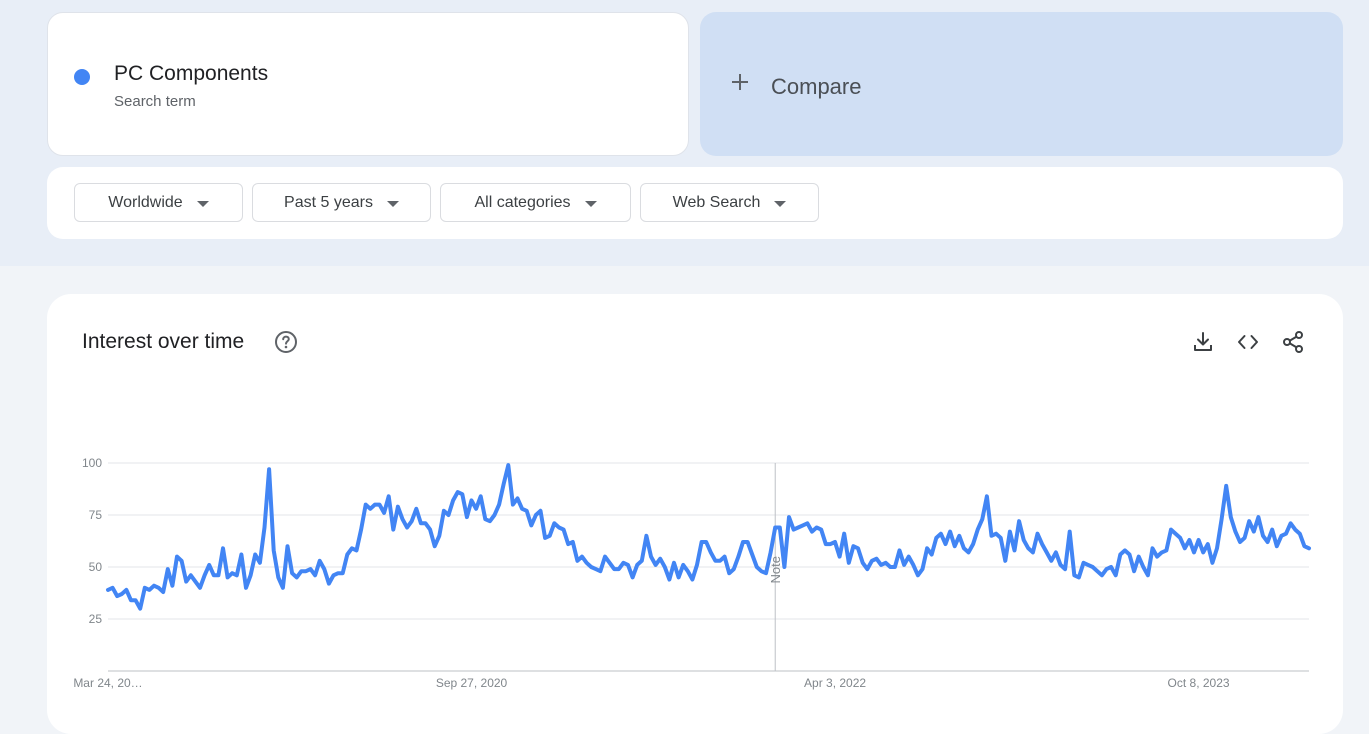 The image size is (1369, 734). Describe the element at coordinates (155, 101) in the screenshot. I see `search-term-subtitle: Search term` at that location.